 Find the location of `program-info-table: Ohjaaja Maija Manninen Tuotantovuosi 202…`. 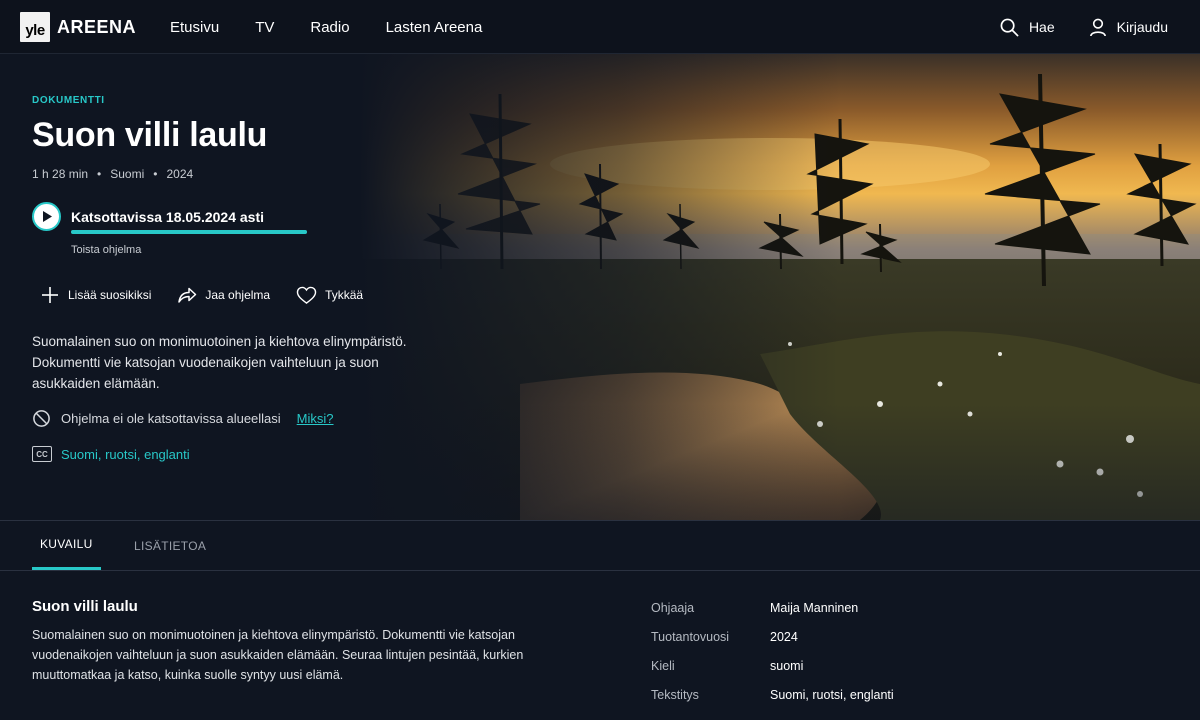

program-info-table: Ohjaaja Maija Manninen Tuotantovuosi 202… is located at coordinates (772, 651).